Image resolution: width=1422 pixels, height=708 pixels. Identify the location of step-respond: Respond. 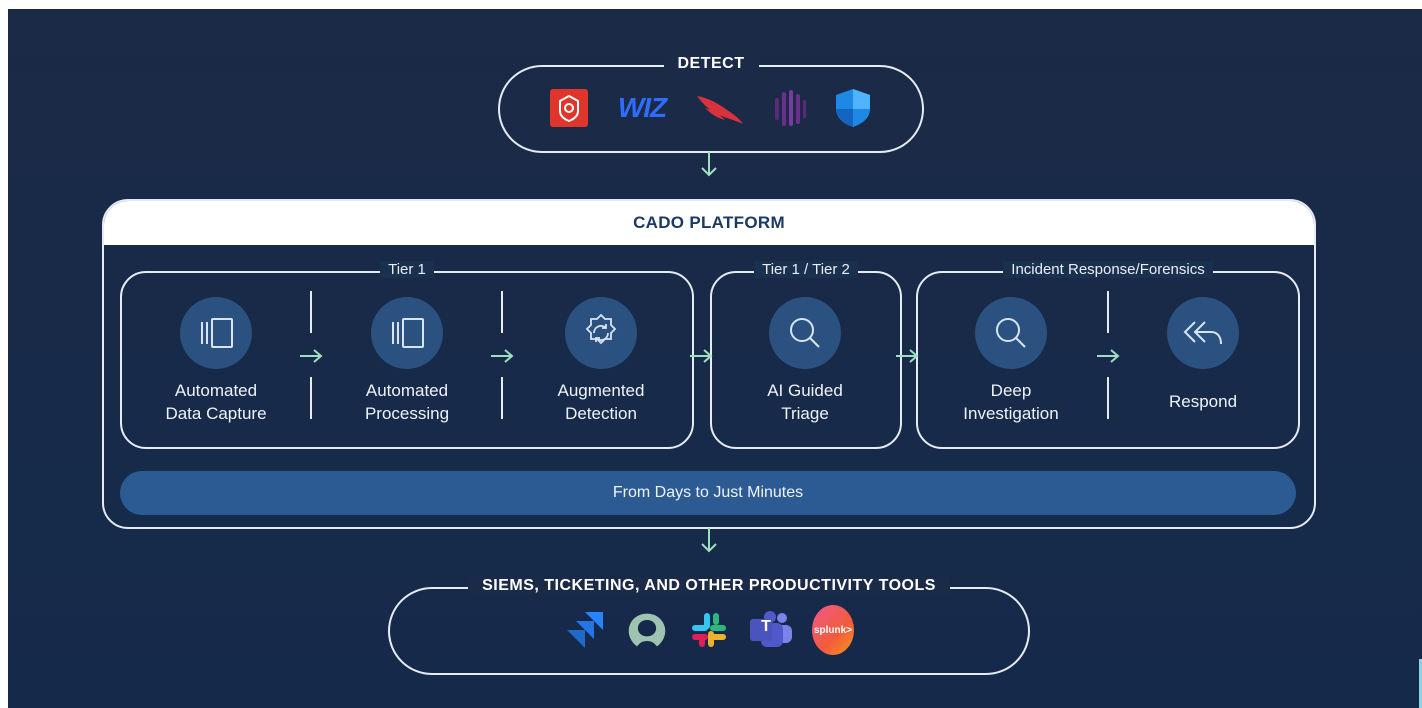
(1203, 355).